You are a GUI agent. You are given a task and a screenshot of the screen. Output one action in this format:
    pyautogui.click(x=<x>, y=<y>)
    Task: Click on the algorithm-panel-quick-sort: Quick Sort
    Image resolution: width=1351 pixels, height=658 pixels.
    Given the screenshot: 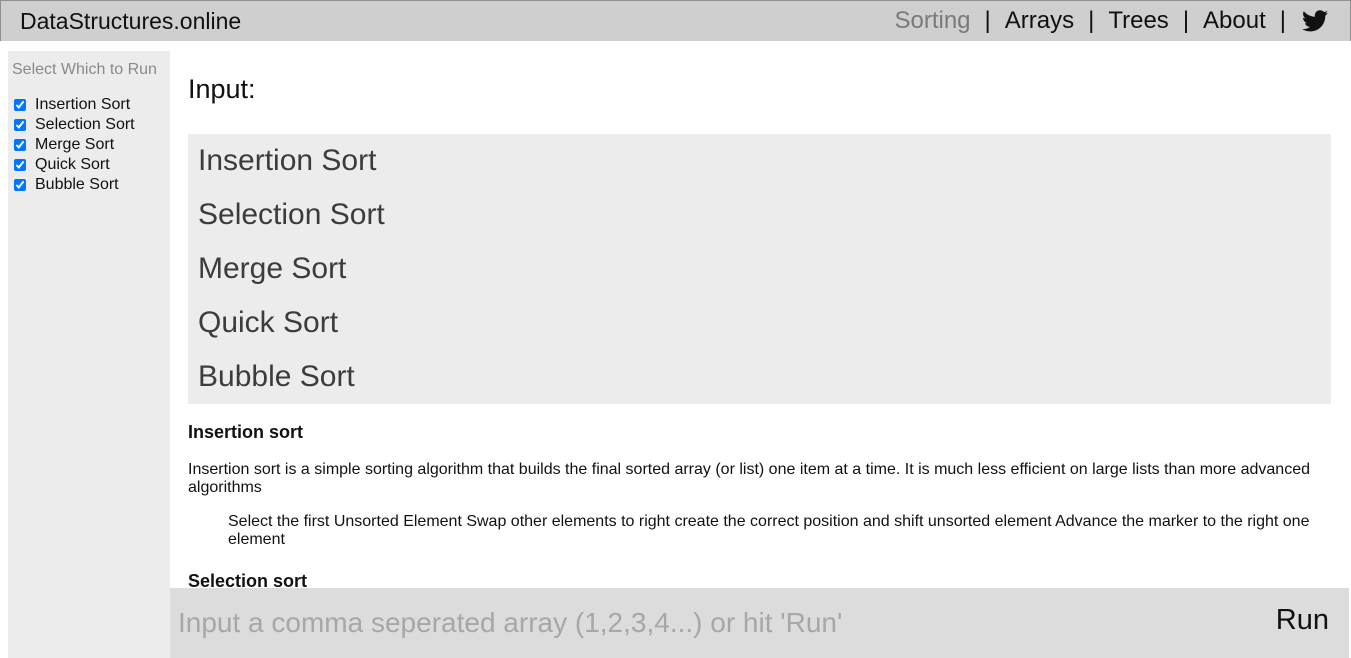 What is the action you would take?
    pyautogui.click(x=759, y=323)
    